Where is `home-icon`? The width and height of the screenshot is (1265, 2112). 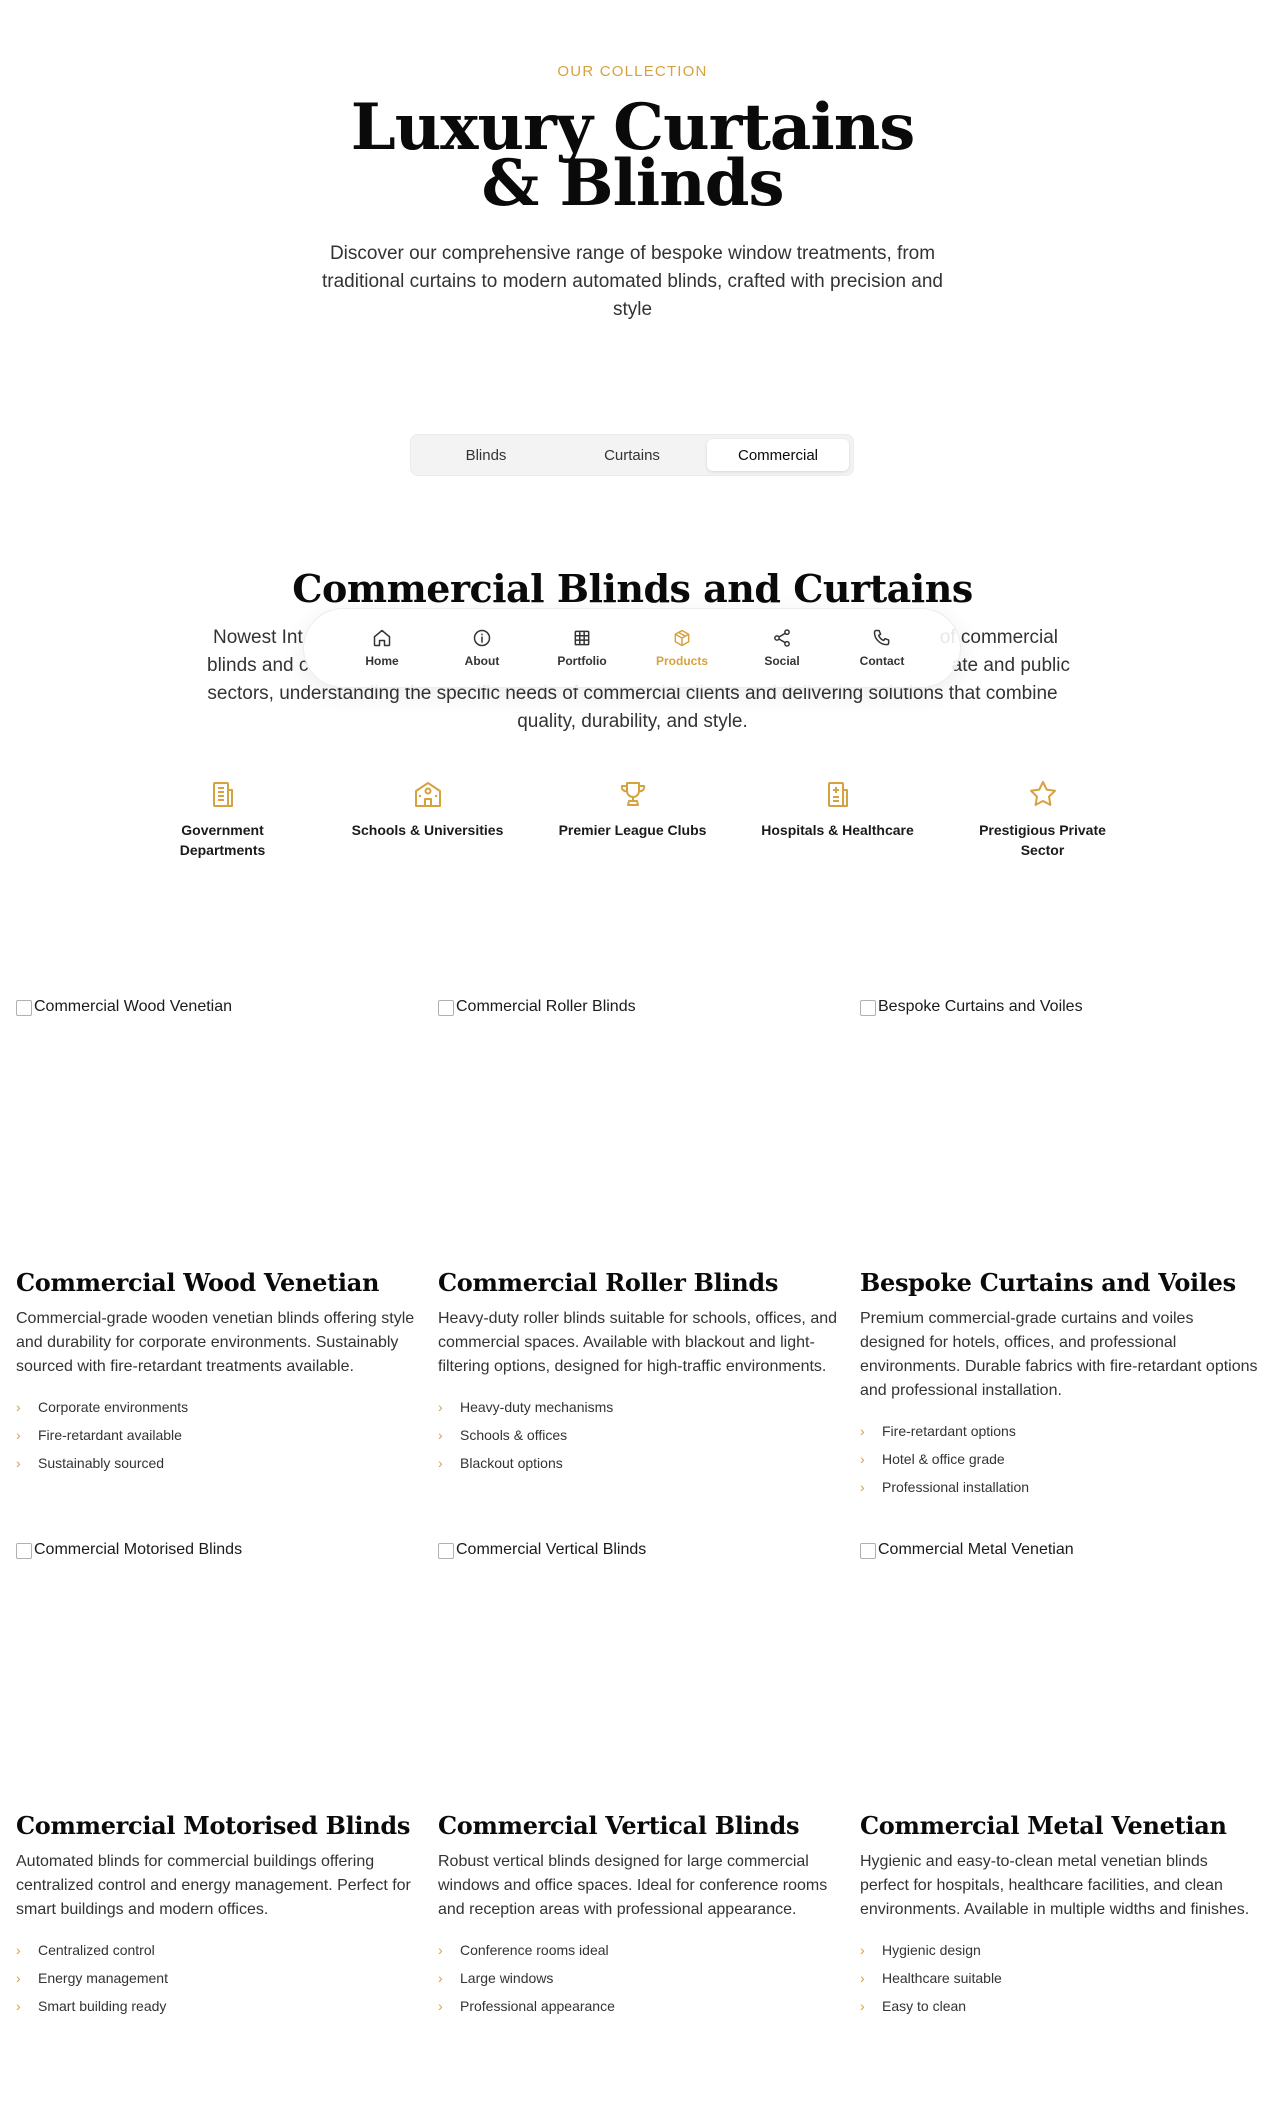
home-icon is located at coordinates (382, 638).